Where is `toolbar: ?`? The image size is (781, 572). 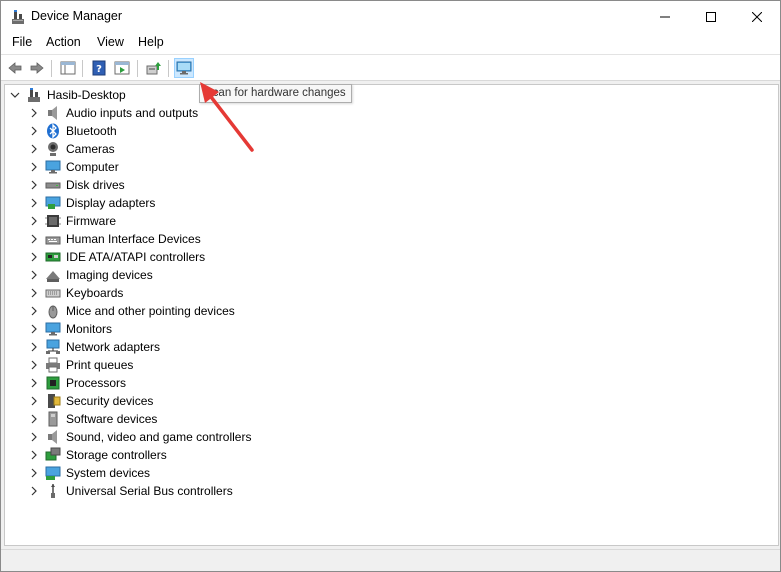 toolbar: ? is located at coordinates (390, 67).